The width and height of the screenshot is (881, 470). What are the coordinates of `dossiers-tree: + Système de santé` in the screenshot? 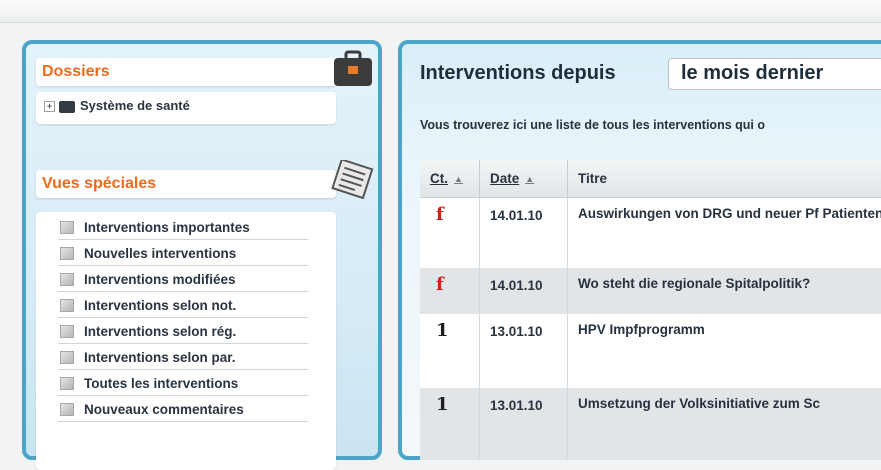 It's located at (186, 108).